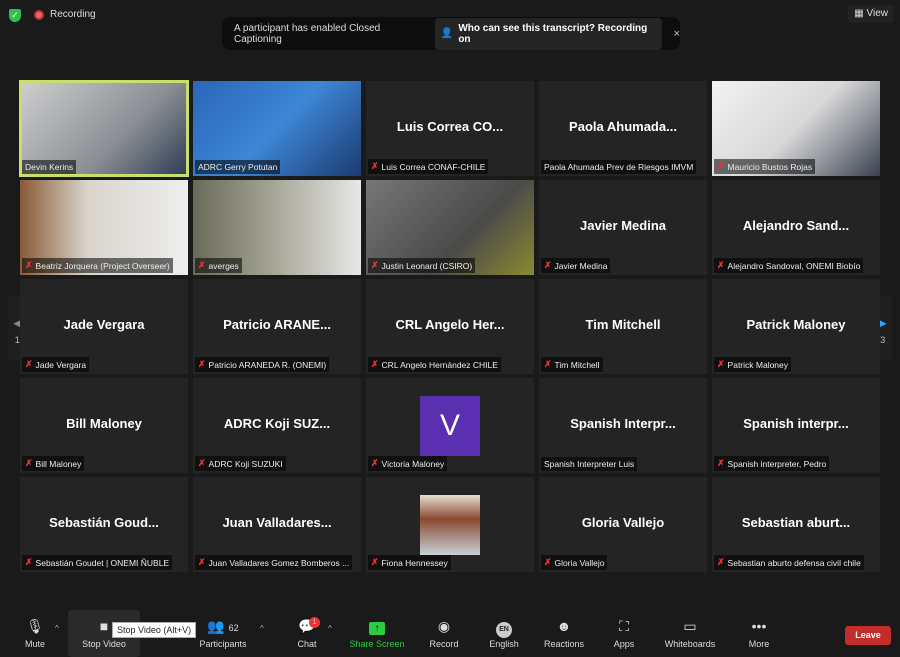 This screenshot has width=900, height=657. What do you see at coordinates (577, 364) in the screenshot?
I see `participant-name: Tim Mitchell` at bounding box center [577, 364].